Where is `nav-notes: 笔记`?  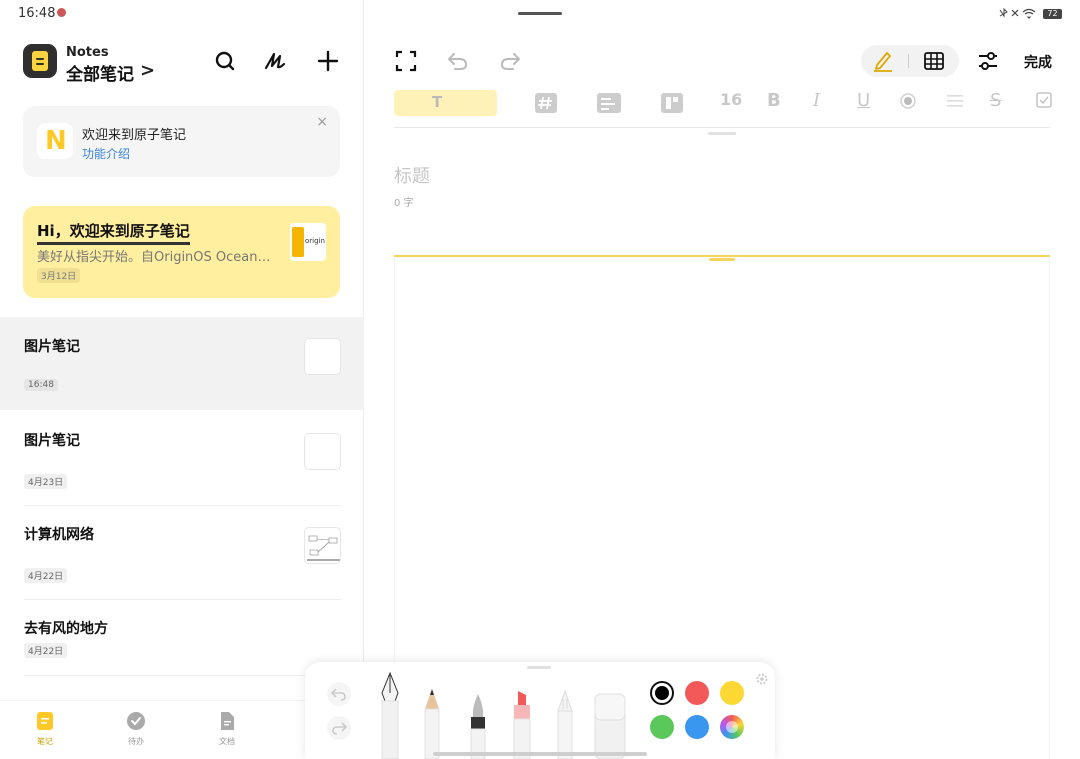
nav-notes: 笔记 is located at coordinates (45, 730).